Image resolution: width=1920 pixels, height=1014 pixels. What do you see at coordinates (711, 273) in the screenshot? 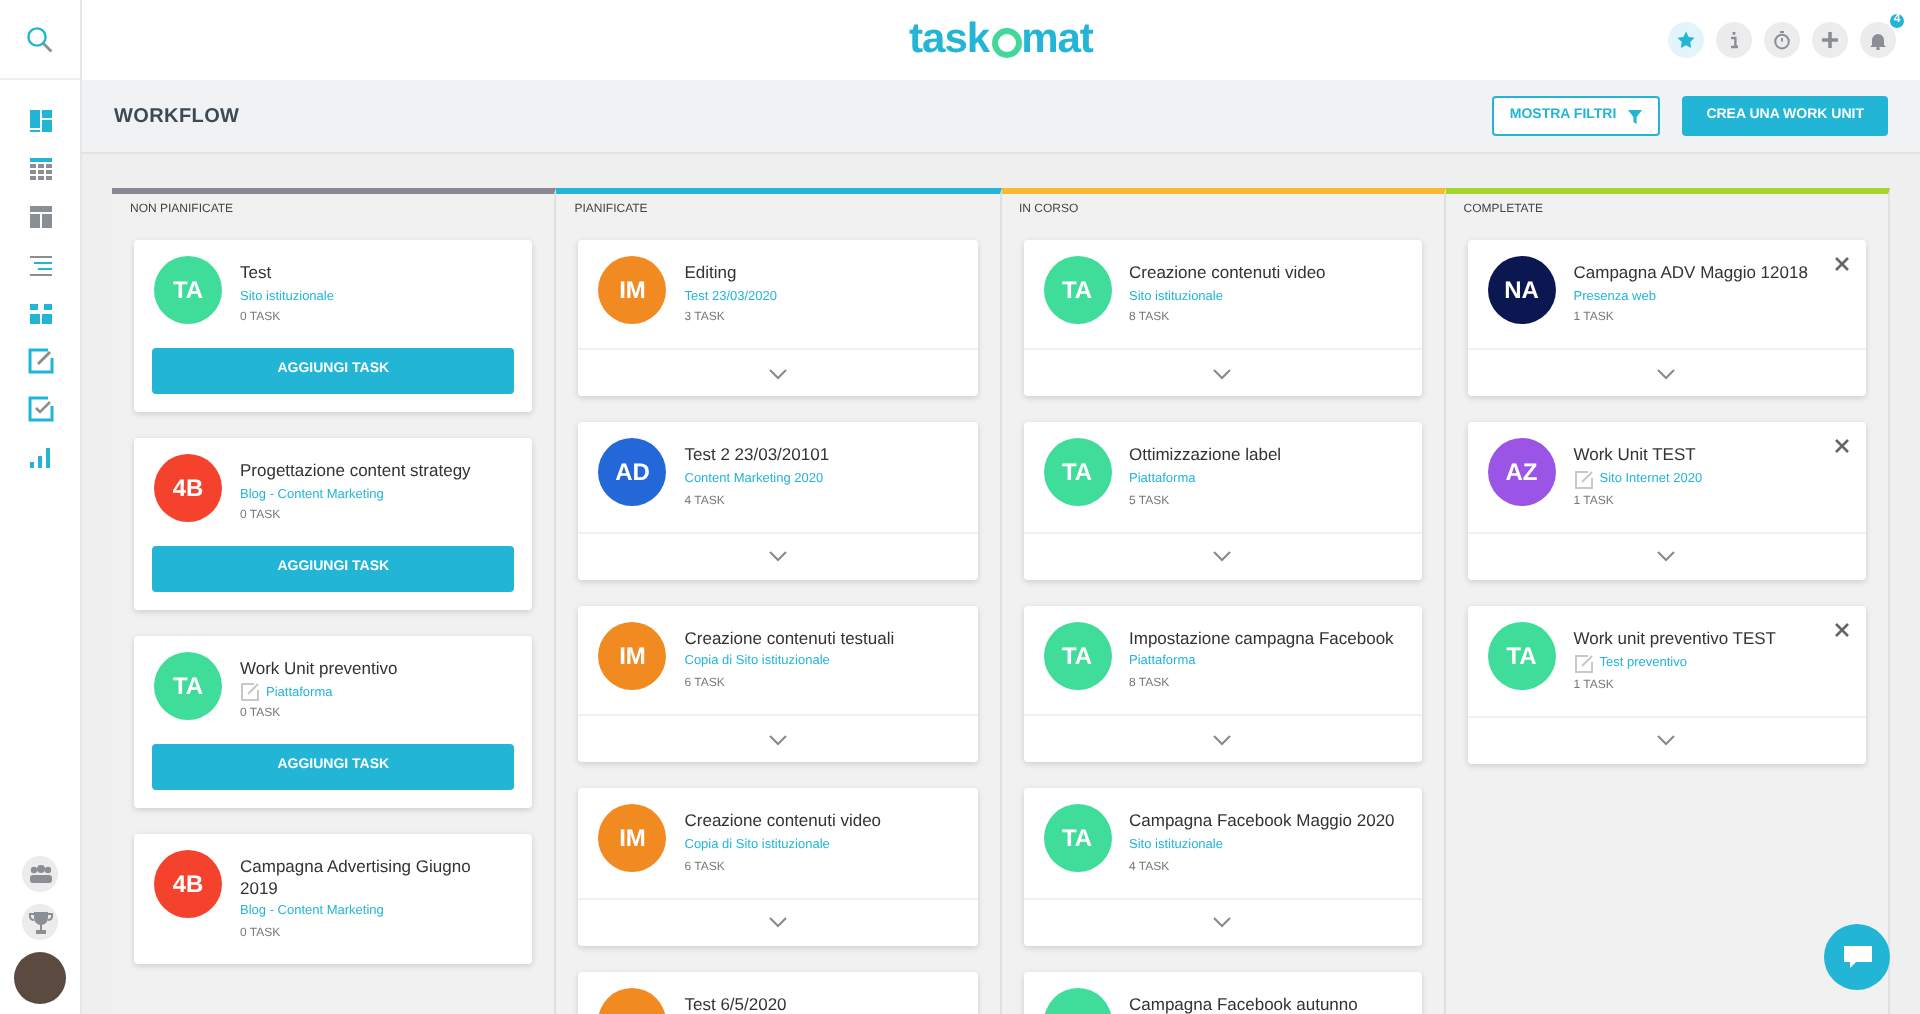
I see `card-title: Editing` at bounding box center [711, 273].